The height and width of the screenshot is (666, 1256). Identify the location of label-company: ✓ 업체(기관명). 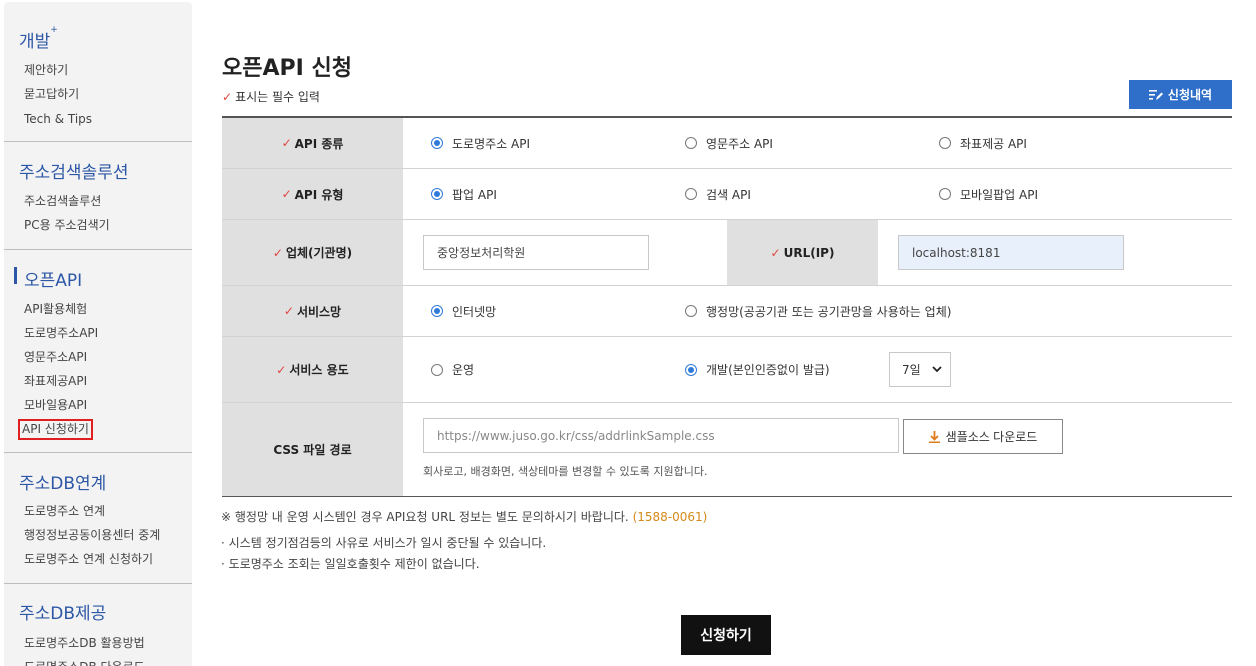
(312, 252).